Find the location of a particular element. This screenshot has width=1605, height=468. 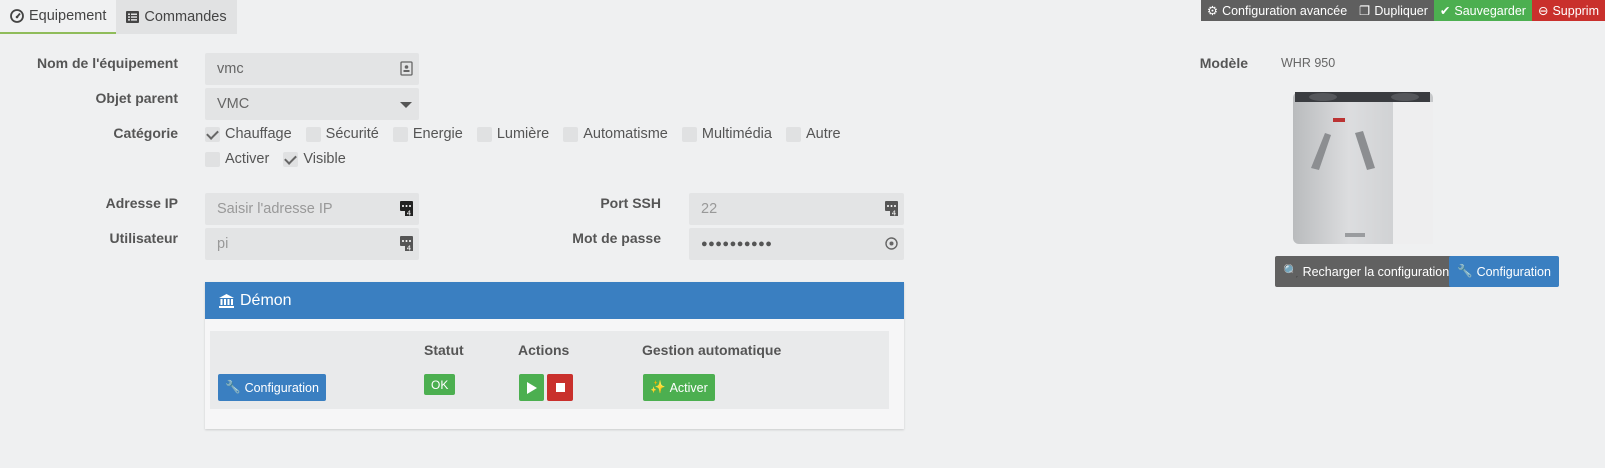

checkbox-label: Energie is located at coordinates (437, 134).